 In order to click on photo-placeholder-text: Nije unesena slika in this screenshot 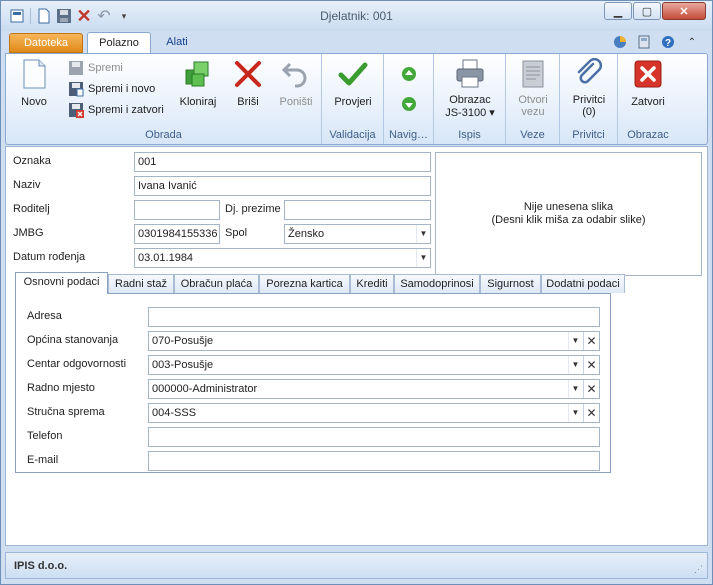, I will do `click(568, 207)`.